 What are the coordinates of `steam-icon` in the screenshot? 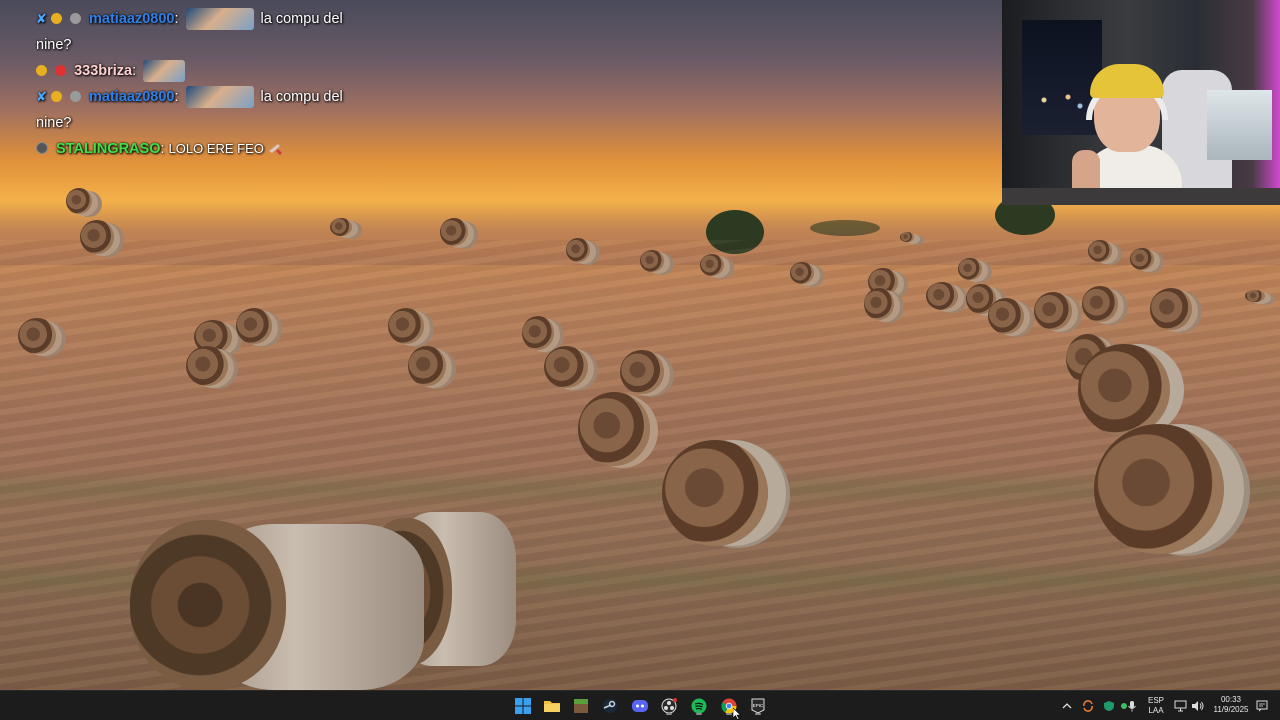 It's located at (610, 706).